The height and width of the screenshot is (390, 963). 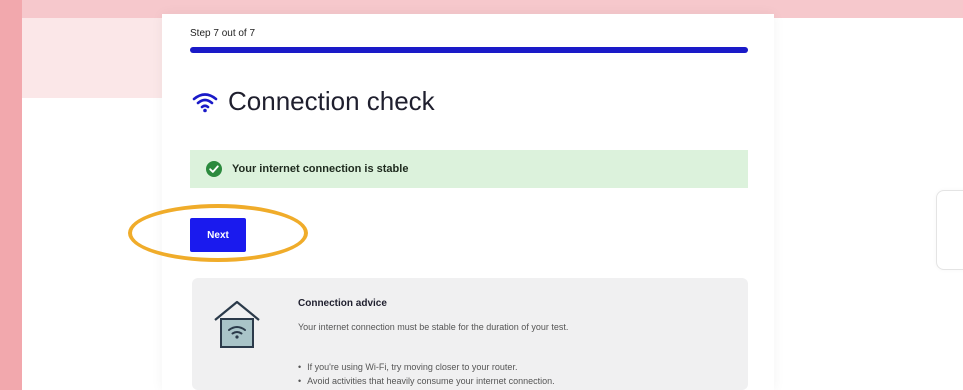 I want to click on status-banner: Your internet connection is stable, so click(x=469, y=169).